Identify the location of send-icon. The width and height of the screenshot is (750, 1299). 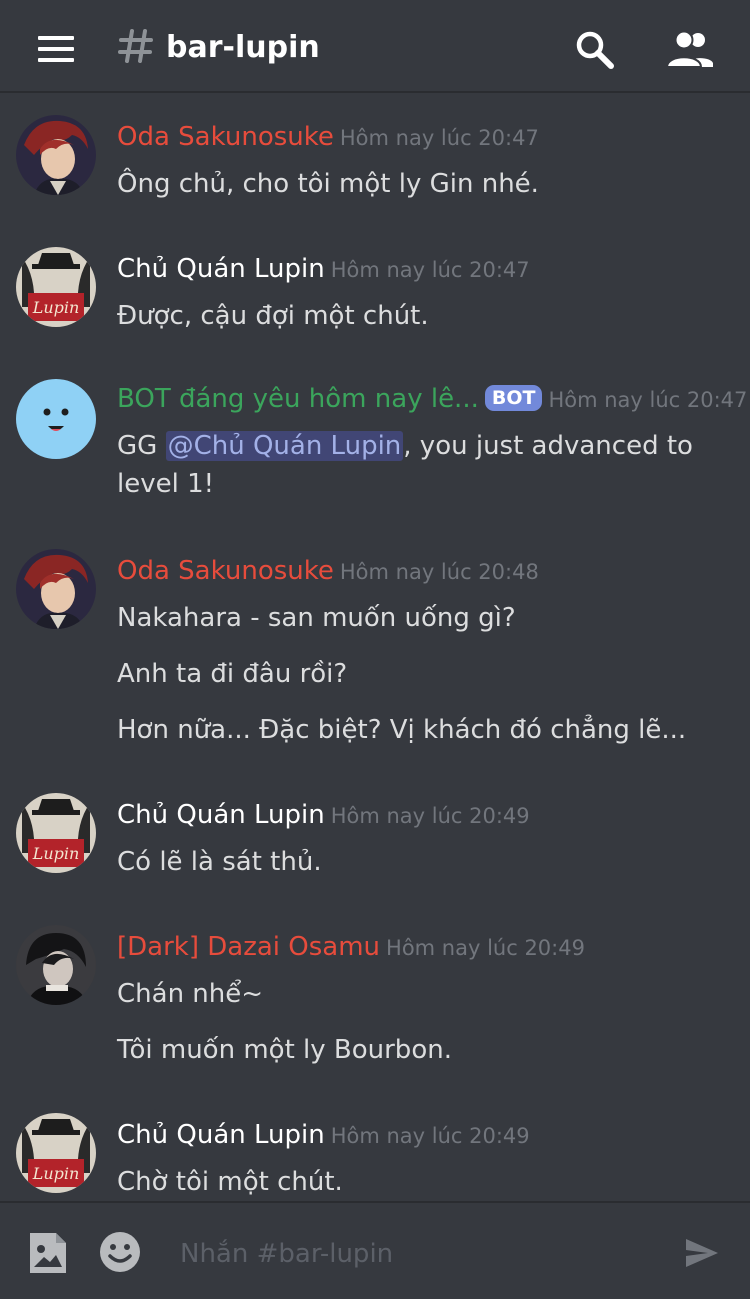
(702, 1253).